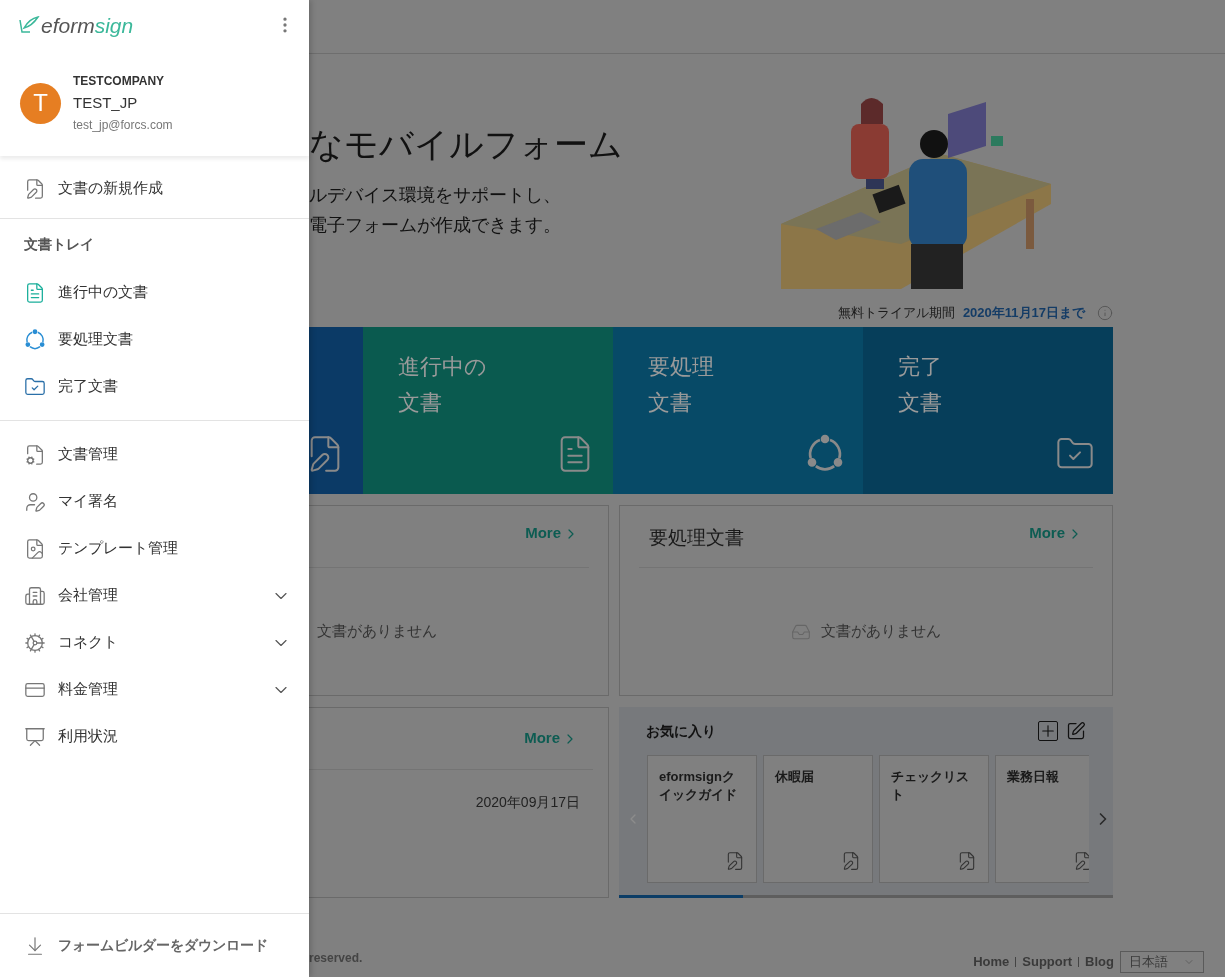  What do you see at coordinates (29, 25) in the screenshot?
I see `feather-logo-icon` at bounding box center [29, 25].